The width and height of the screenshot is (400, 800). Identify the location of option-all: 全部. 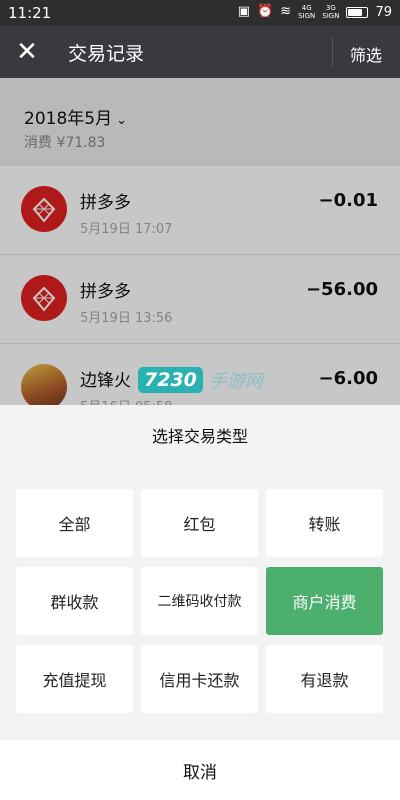
(74, 523).